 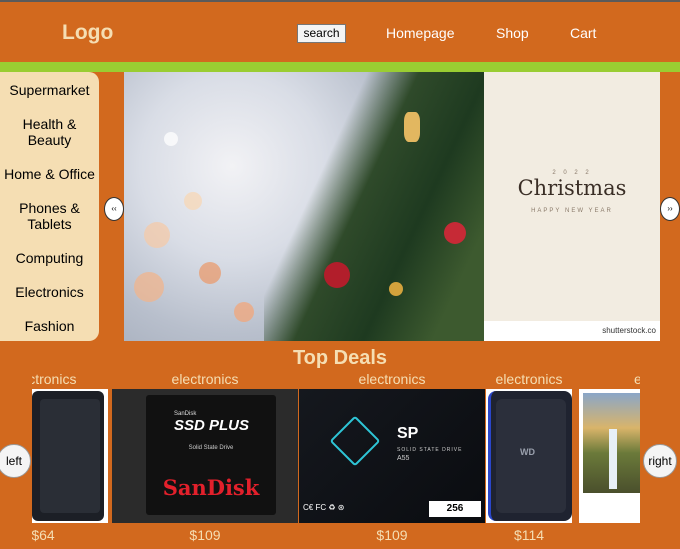 I want to click on top-deals-heading: Top Deals, so click(x=340, y=358).